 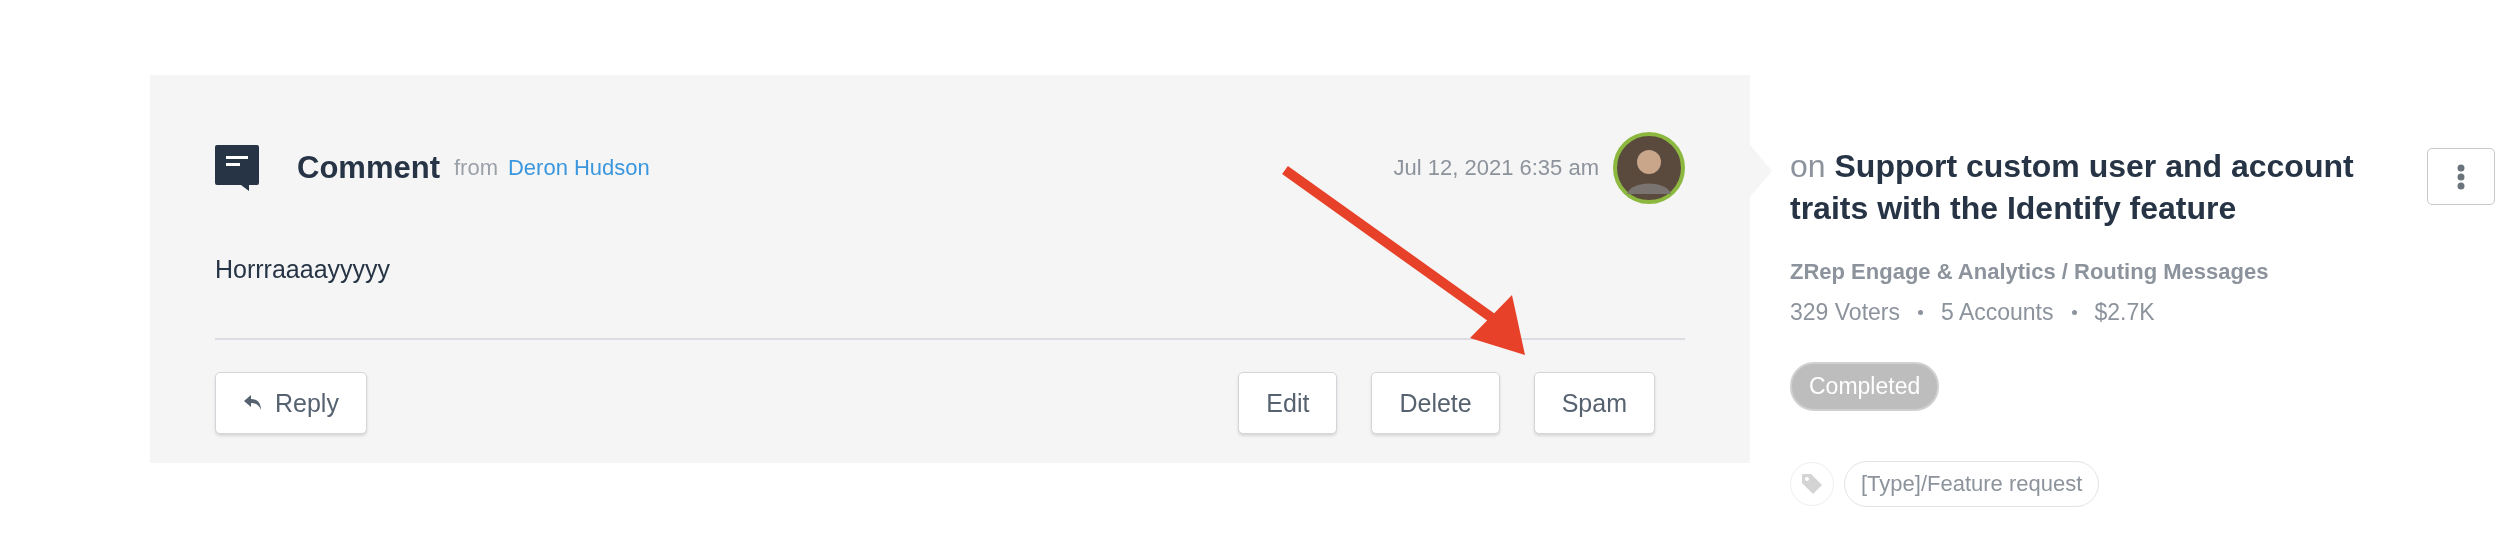 What do you see at coordinates (1845, 312) in the screenshot?
I see `stat-text: 329 Voters` at bounding box center [1845, 312].